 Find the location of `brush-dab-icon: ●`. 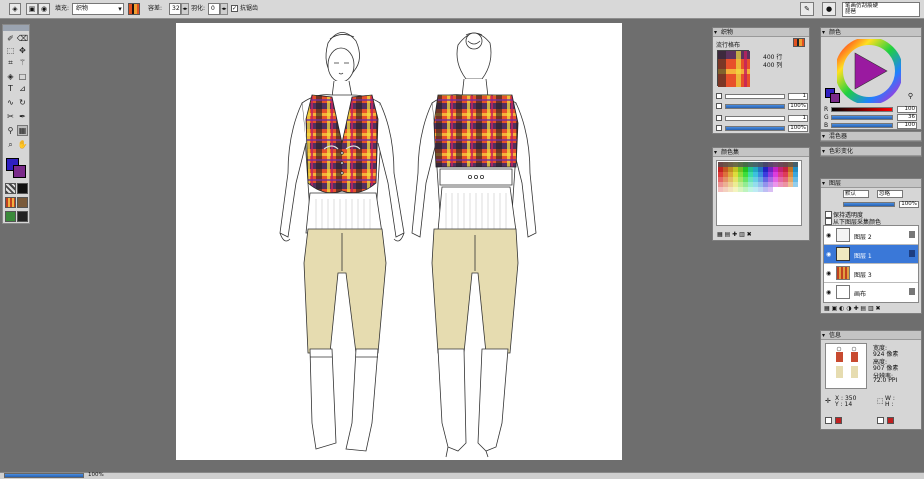

brush-dab-icon: ● is located at coordinates (829, 9).